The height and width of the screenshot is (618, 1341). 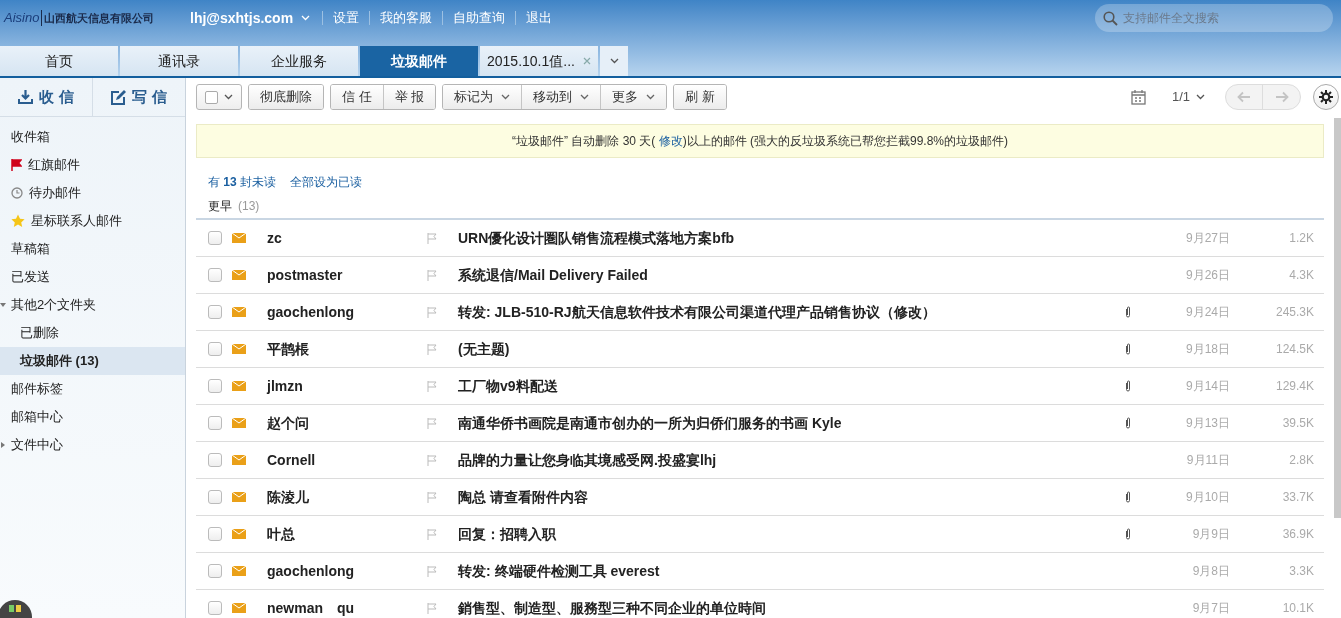 What do you see at coordinates (59, 61) in the screenshot?
I see `tab: 首页` at bounding box center [59, 61].